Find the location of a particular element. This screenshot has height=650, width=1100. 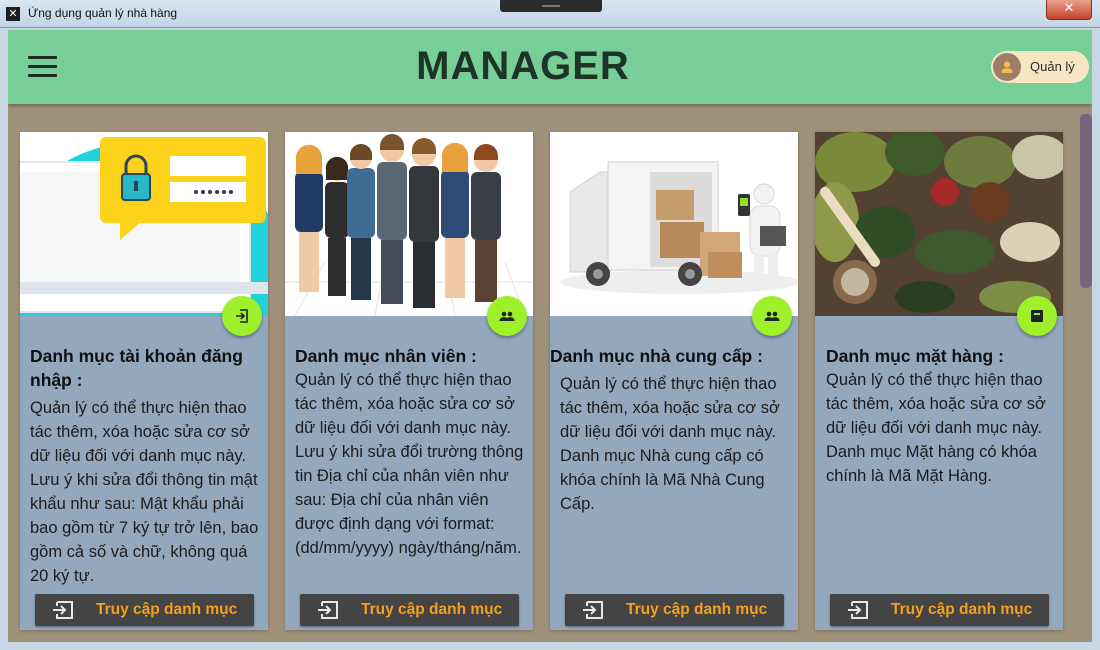

card-title: Danh mục tài khoản đăng nhập : is located at coordinates (136, 368).